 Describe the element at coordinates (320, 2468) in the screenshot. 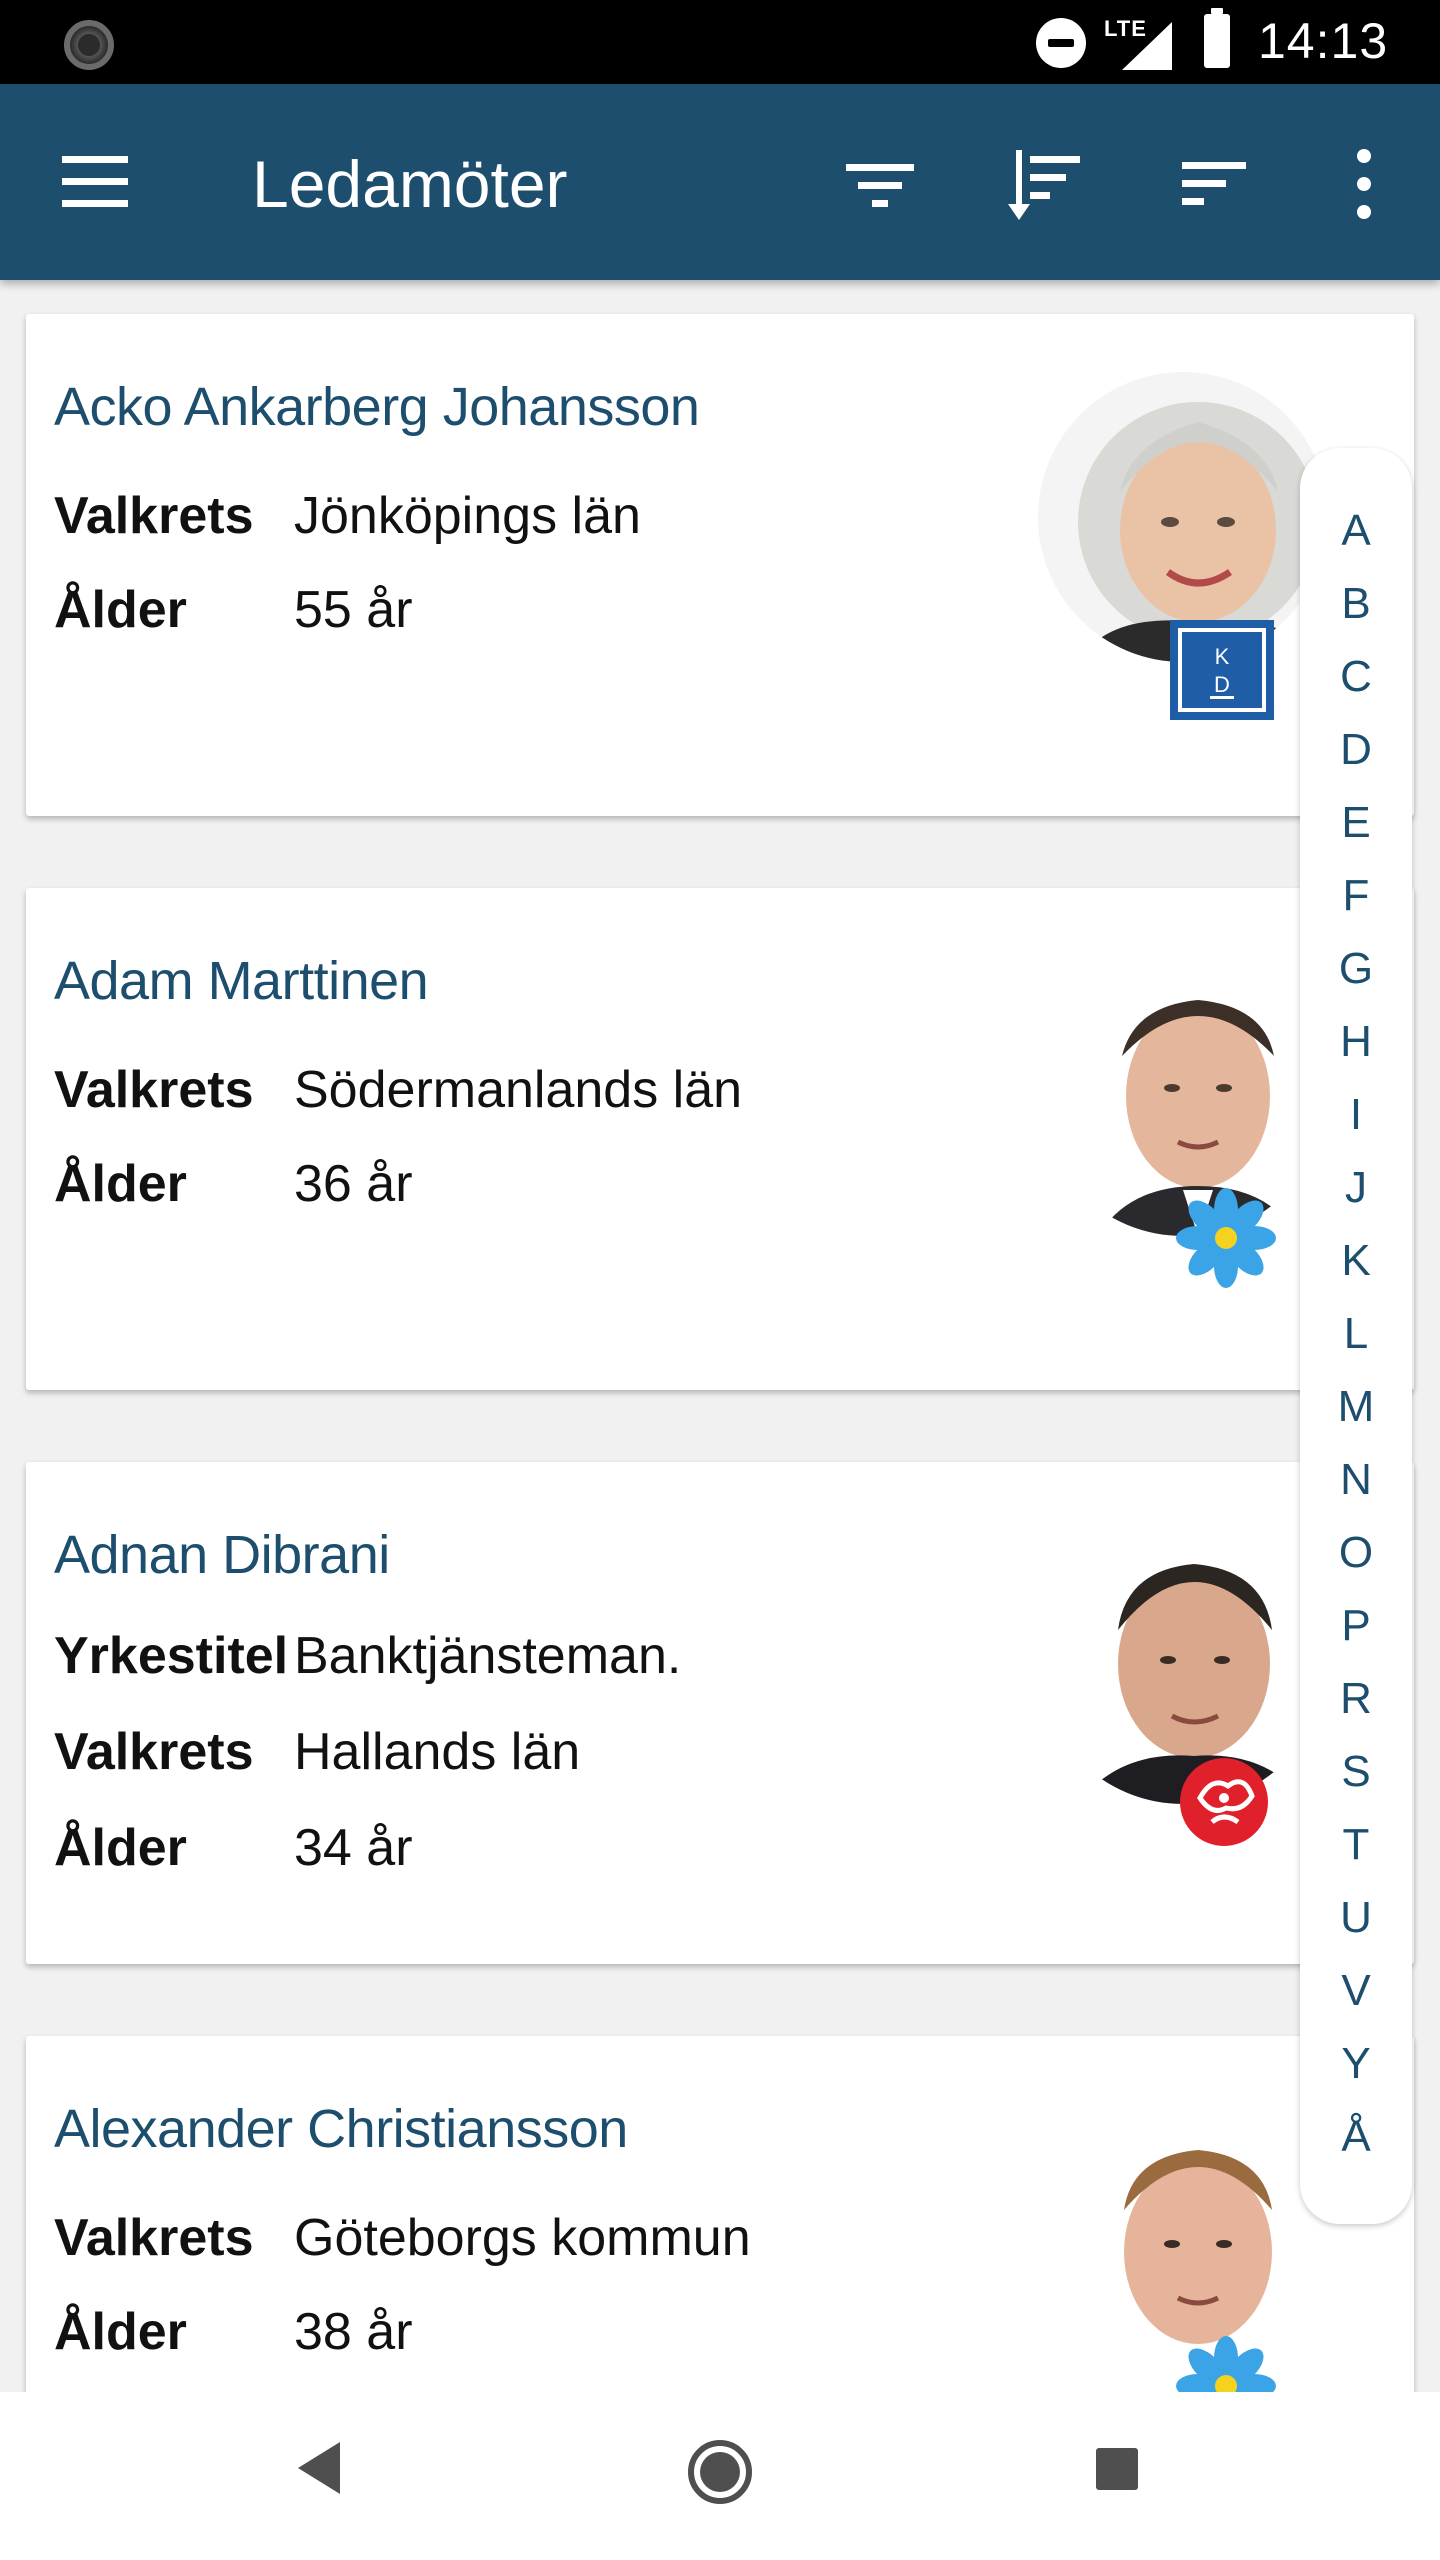

I see `back-icon` at that location.